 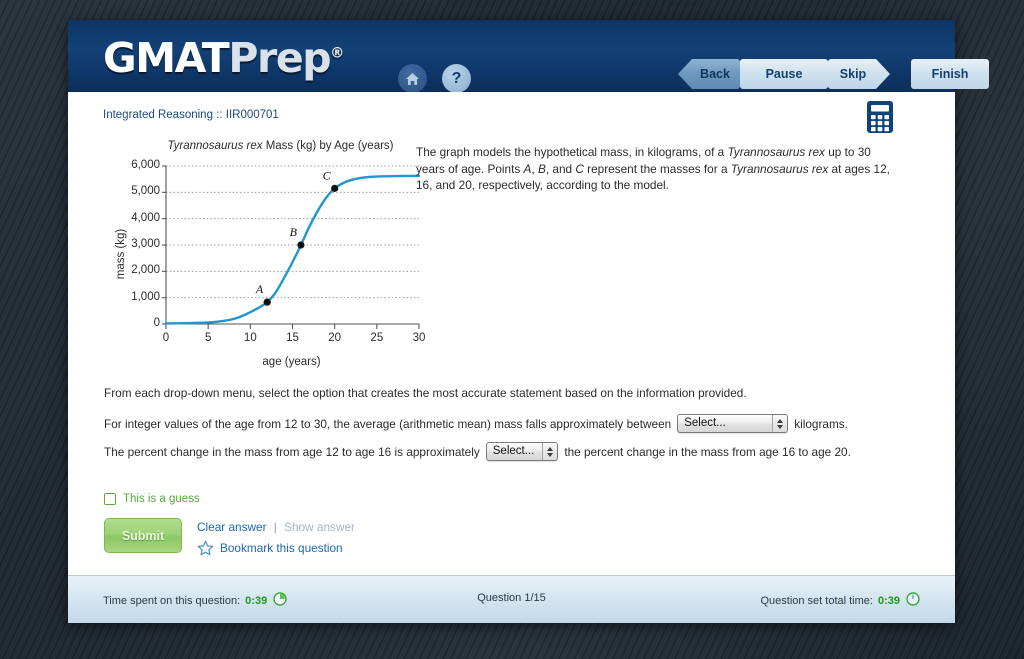 I want to click on x-axis-label: age (years), so click(x=291, y=362).